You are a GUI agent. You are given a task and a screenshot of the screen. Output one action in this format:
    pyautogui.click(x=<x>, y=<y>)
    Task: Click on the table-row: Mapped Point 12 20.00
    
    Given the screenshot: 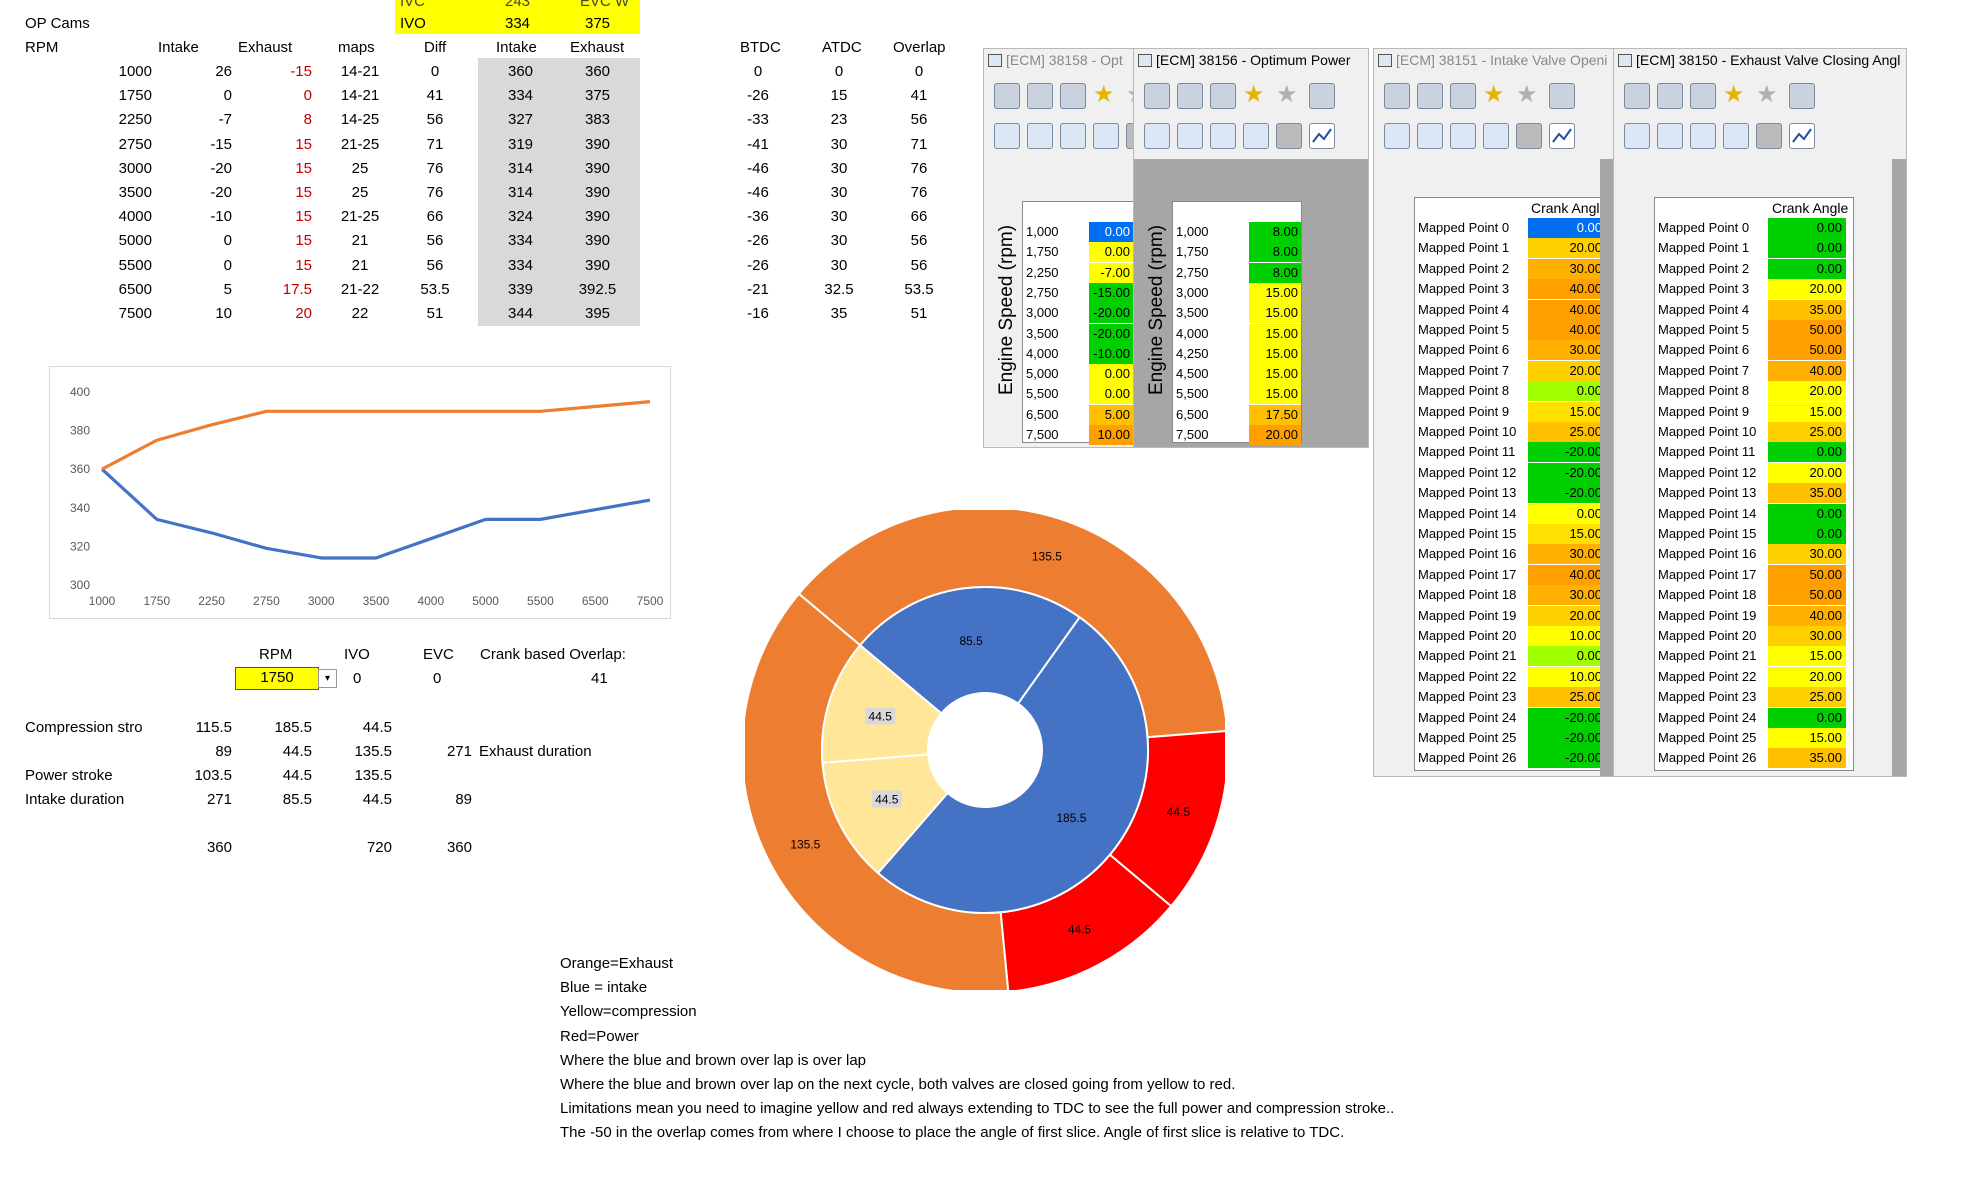 What is the action you would take?
    pyautogui.click(x=1754, y=472)
    